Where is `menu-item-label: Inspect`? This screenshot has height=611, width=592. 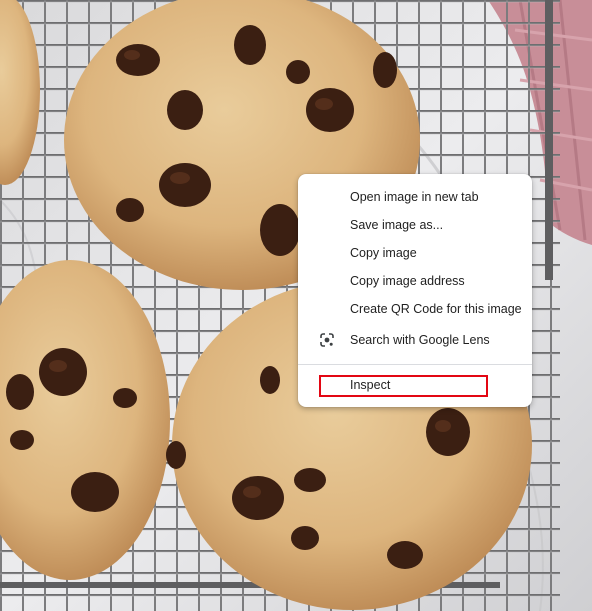 menu-item-label: Inspect is located at coordinates (370, 385).